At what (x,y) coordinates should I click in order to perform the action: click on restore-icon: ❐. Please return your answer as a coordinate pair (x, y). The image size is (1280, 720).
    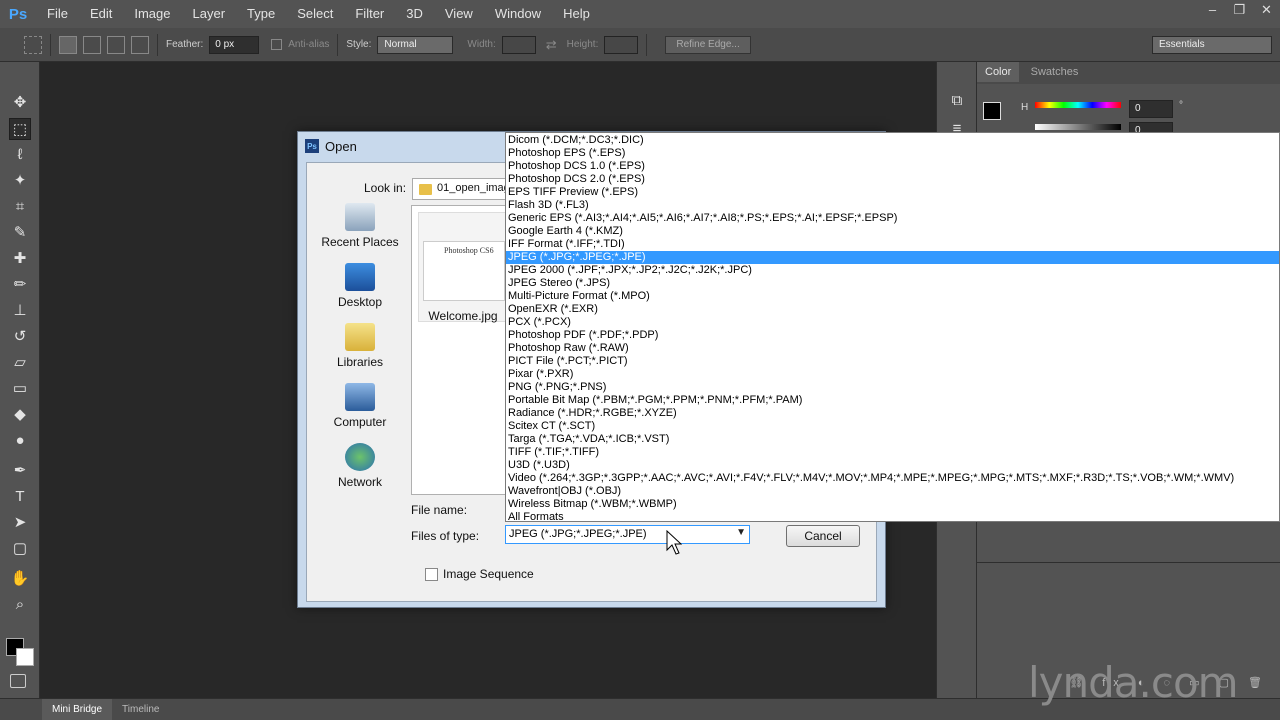
    Looking at the image, I should click on (1239, 11).